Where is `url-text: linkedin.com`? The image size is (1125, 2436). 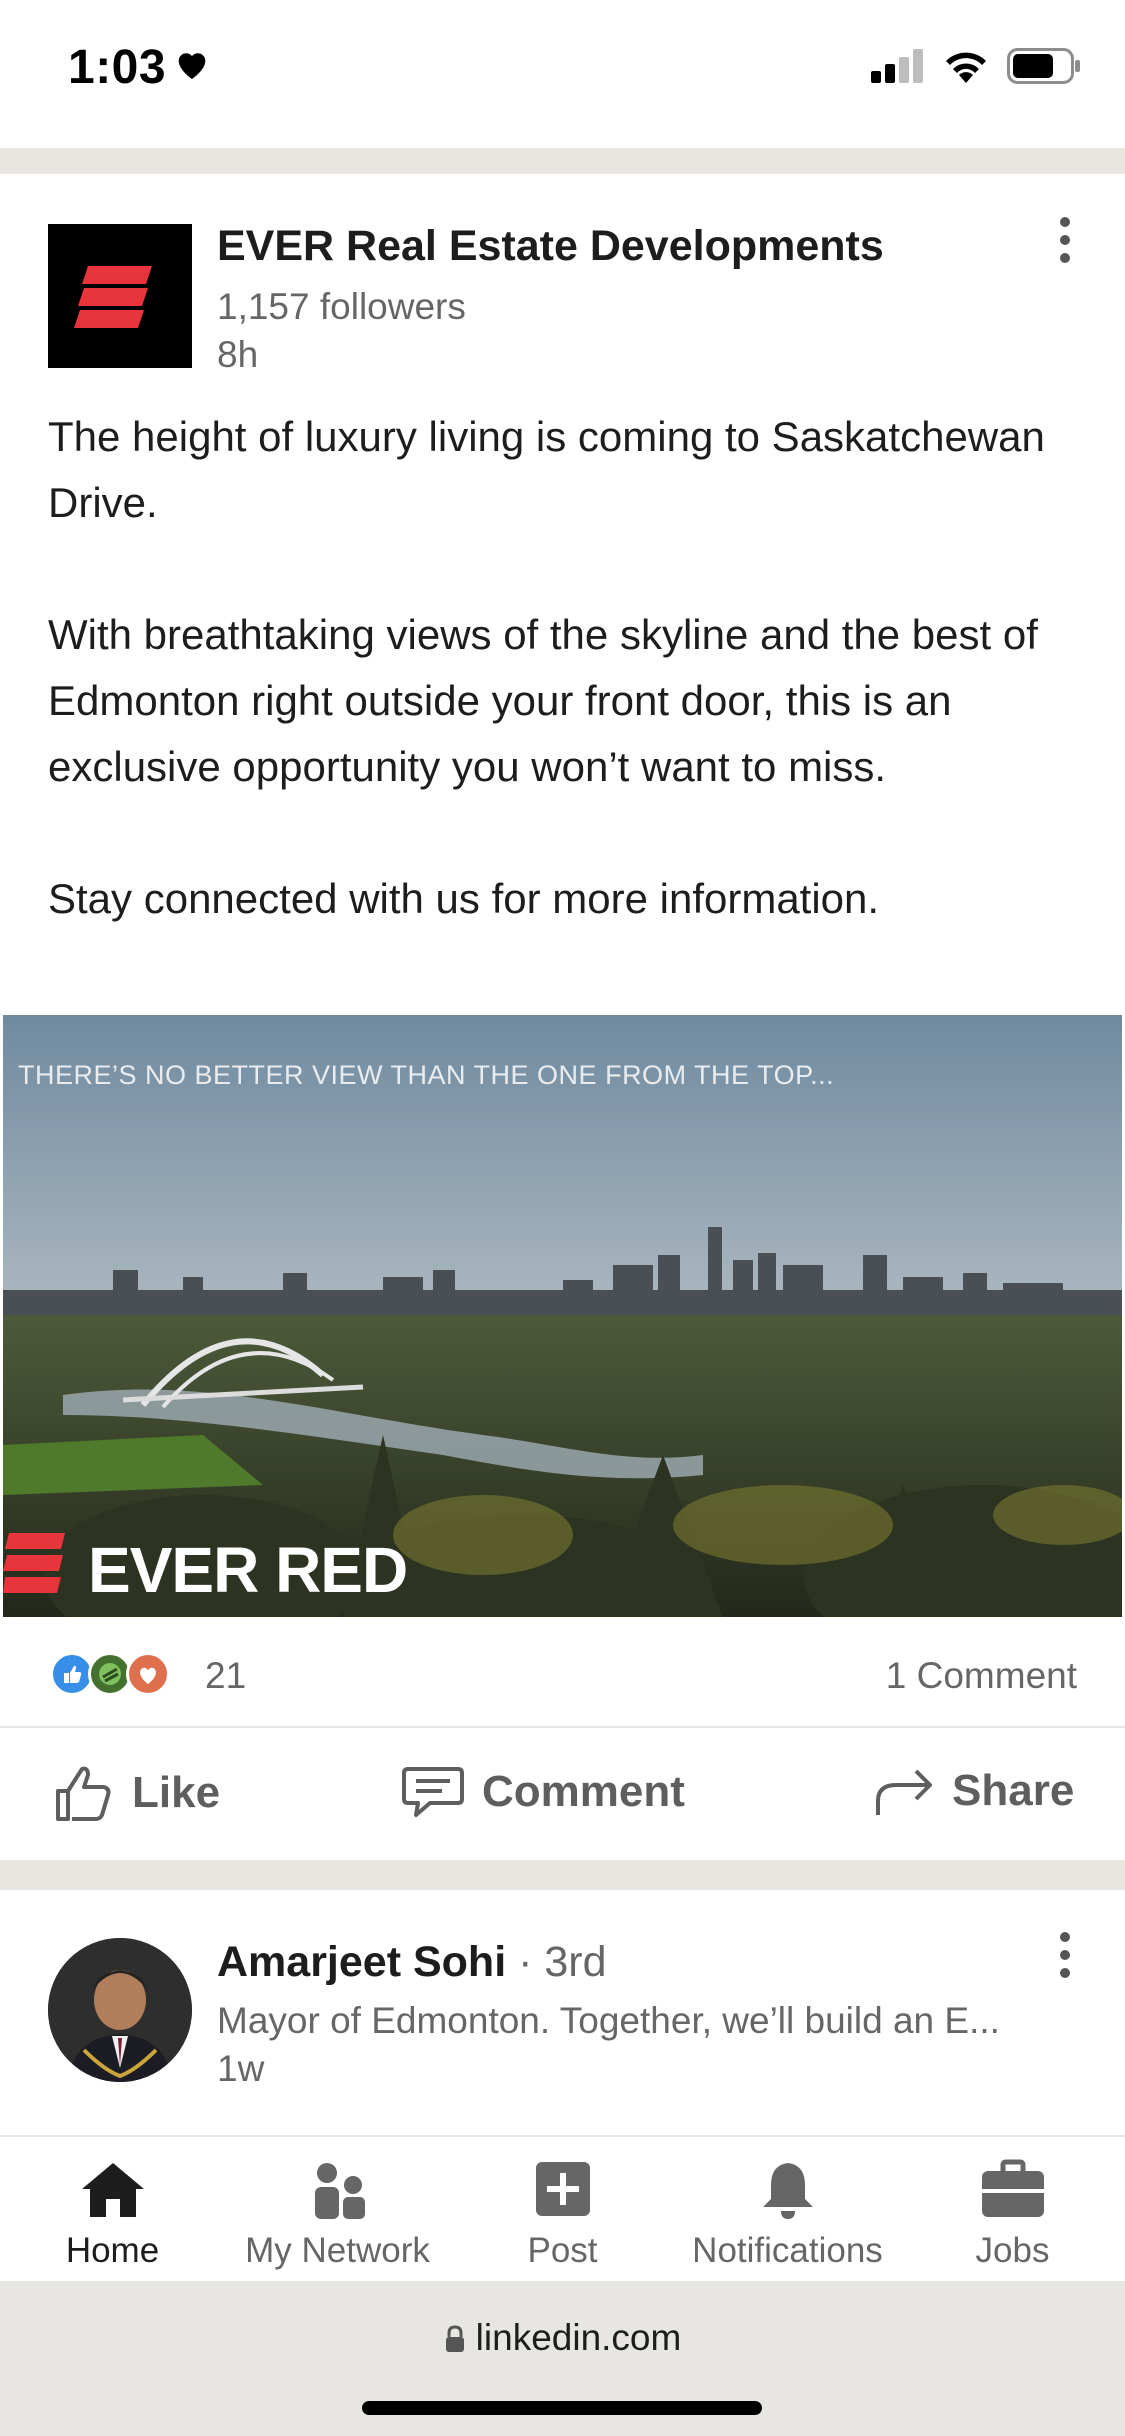
url-text: linkedin.com is located at coordinates (578, 2337).